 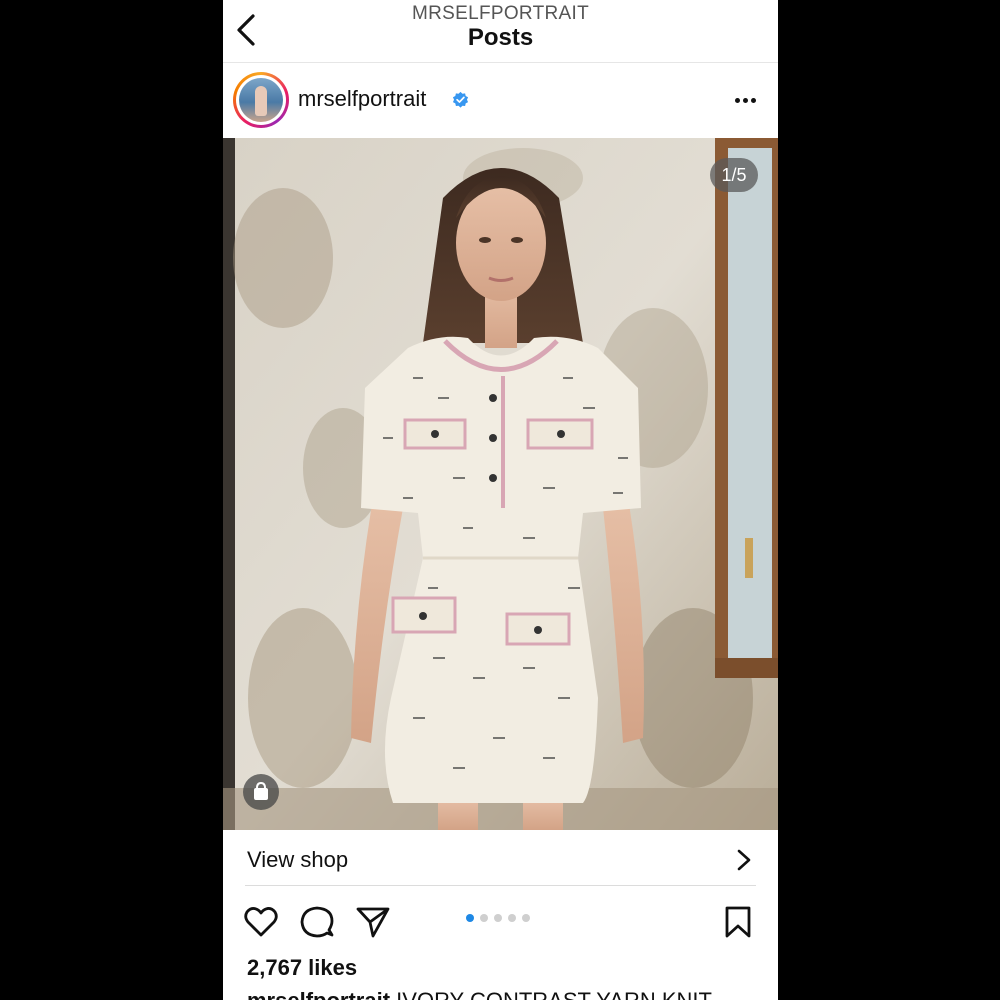 What do you see at coordinates (470, 918) in the screenshot?
I see `carousel-dot-active` at bounding box center [470, 918].